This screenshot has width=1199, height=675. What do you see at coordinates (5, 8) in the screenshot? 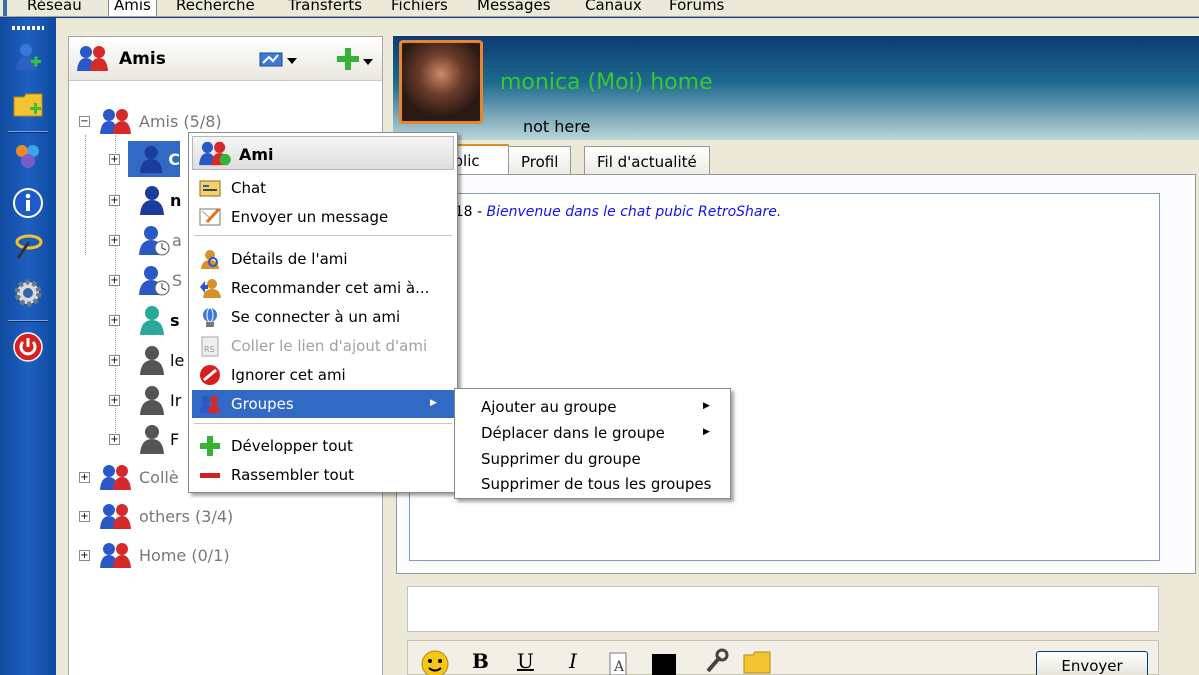
I see `menu-grip` at bounding box center [5, 8].